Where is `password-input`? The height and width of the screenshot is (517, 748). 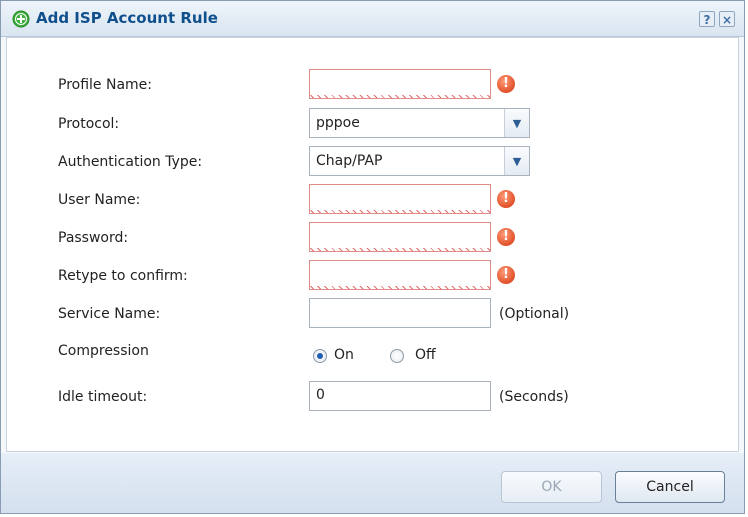 password-input is located at coordinates (400, 237).